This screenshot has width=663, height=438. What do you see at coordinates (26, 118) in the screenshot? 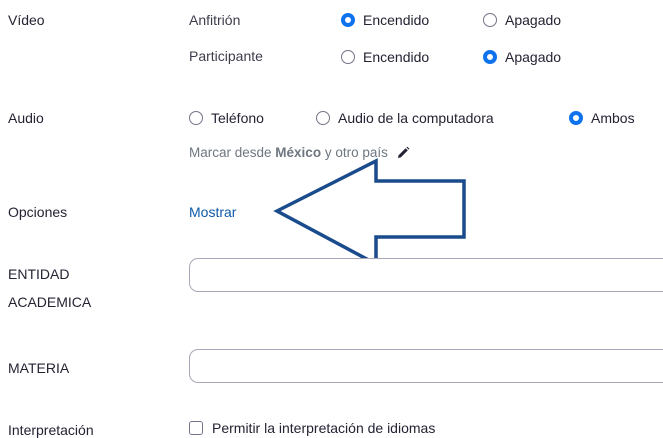
I see `audio-label: Audio` at bounding box center [26, 118].